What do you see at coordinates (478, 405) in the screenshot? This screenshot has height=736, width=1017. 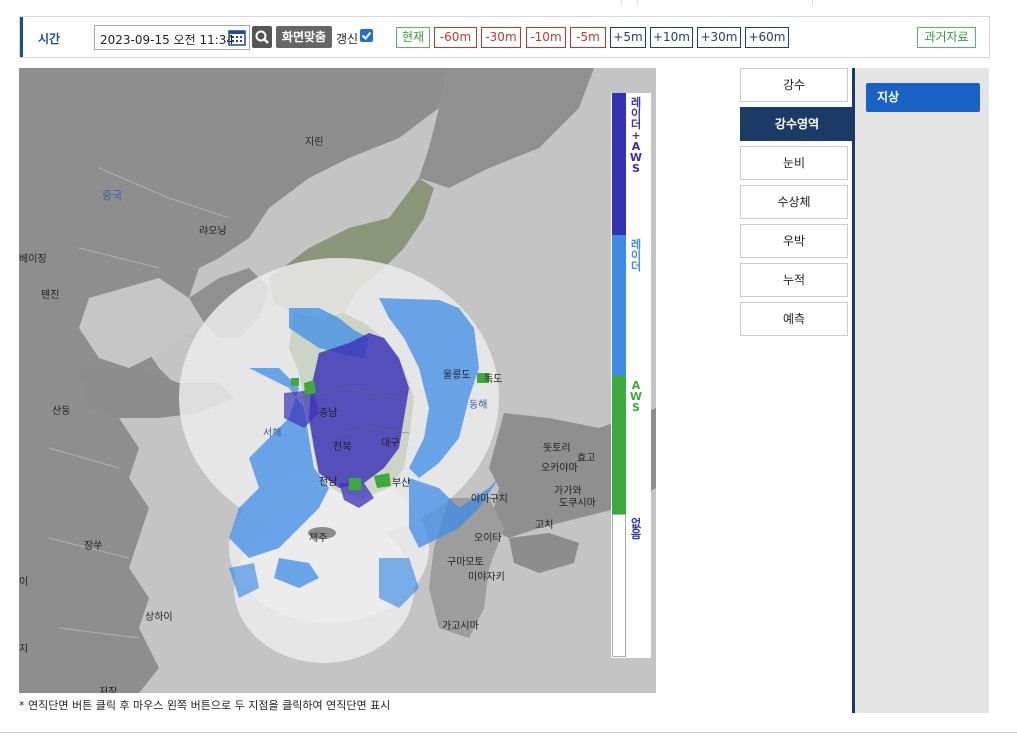 I see `map-label-east-sea: 동해` at bounding box center [478, 405].